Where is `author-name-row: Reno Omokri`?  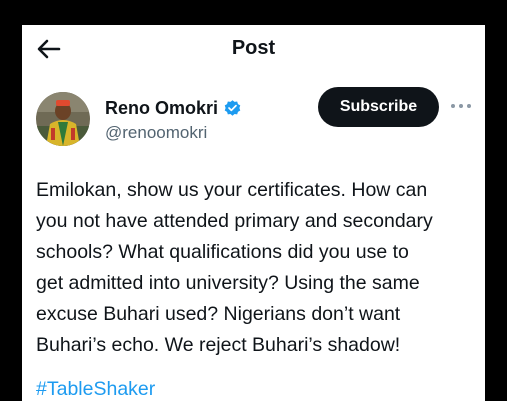
author-name-row: Reno Omokri is located at coordinates (173, 108).